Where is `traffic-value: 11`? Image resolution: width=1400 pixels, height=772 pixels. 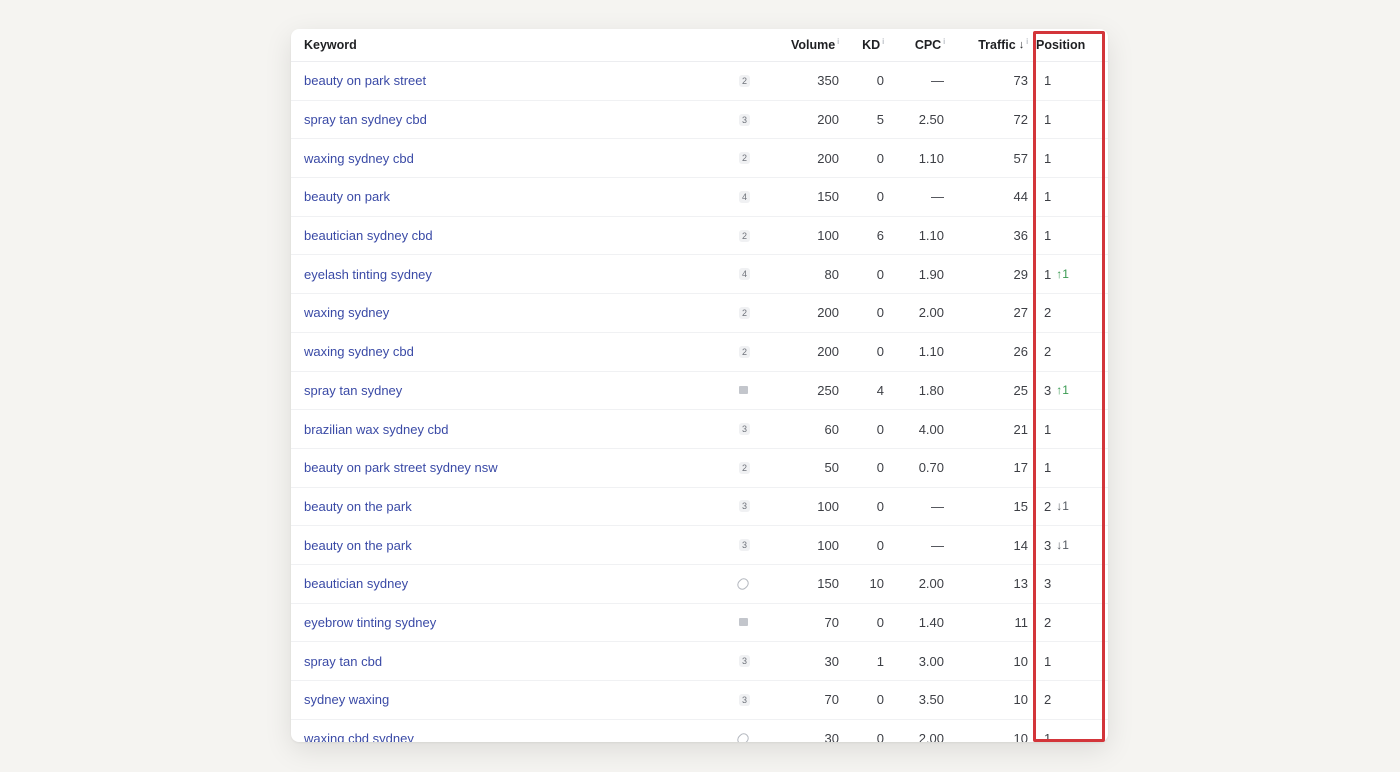
traffic-value: 11 is located at coordinates (988, 622).